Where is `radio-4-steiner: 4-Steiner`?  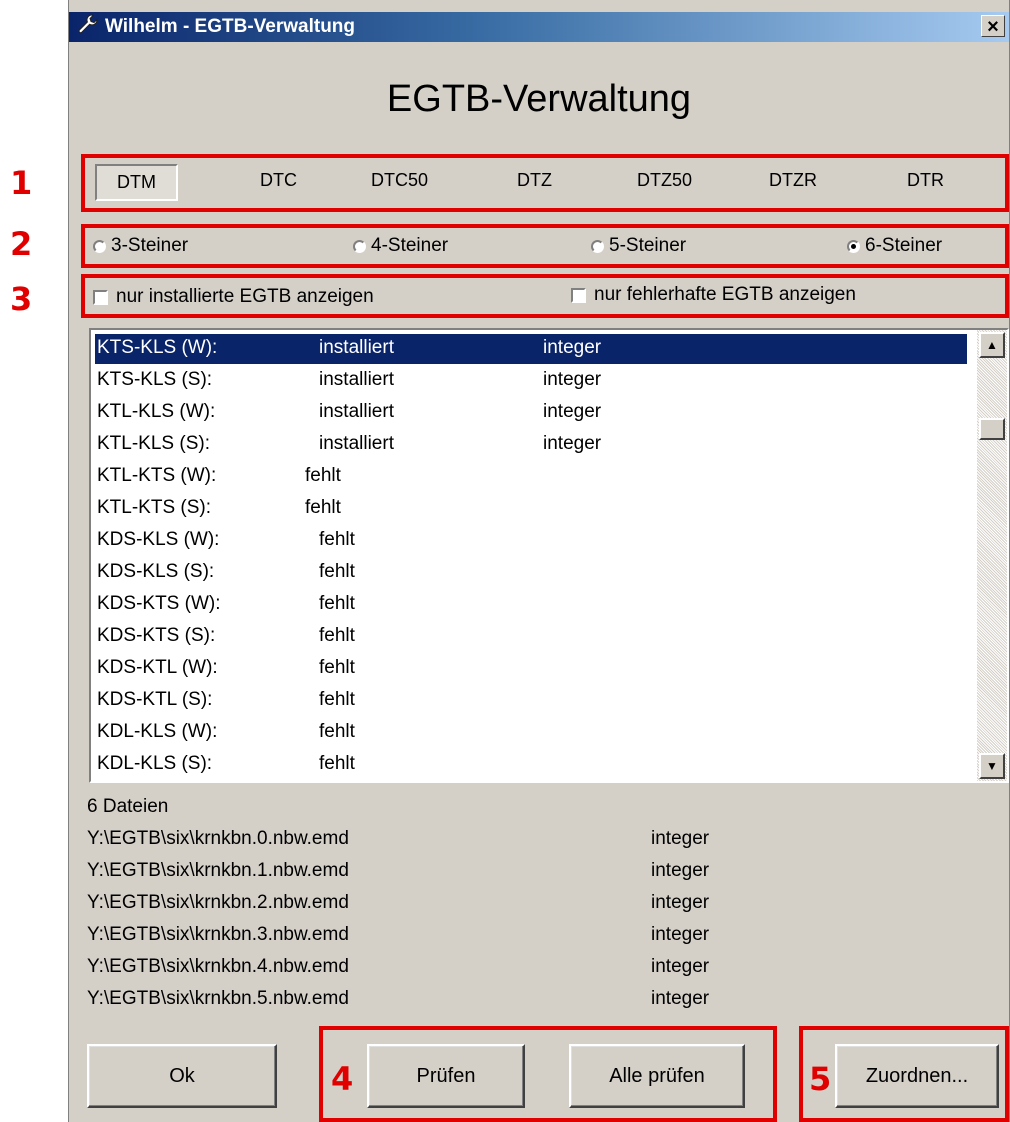
radio-4-steiner: 4-Steiner is located at coordinates (400, 246).